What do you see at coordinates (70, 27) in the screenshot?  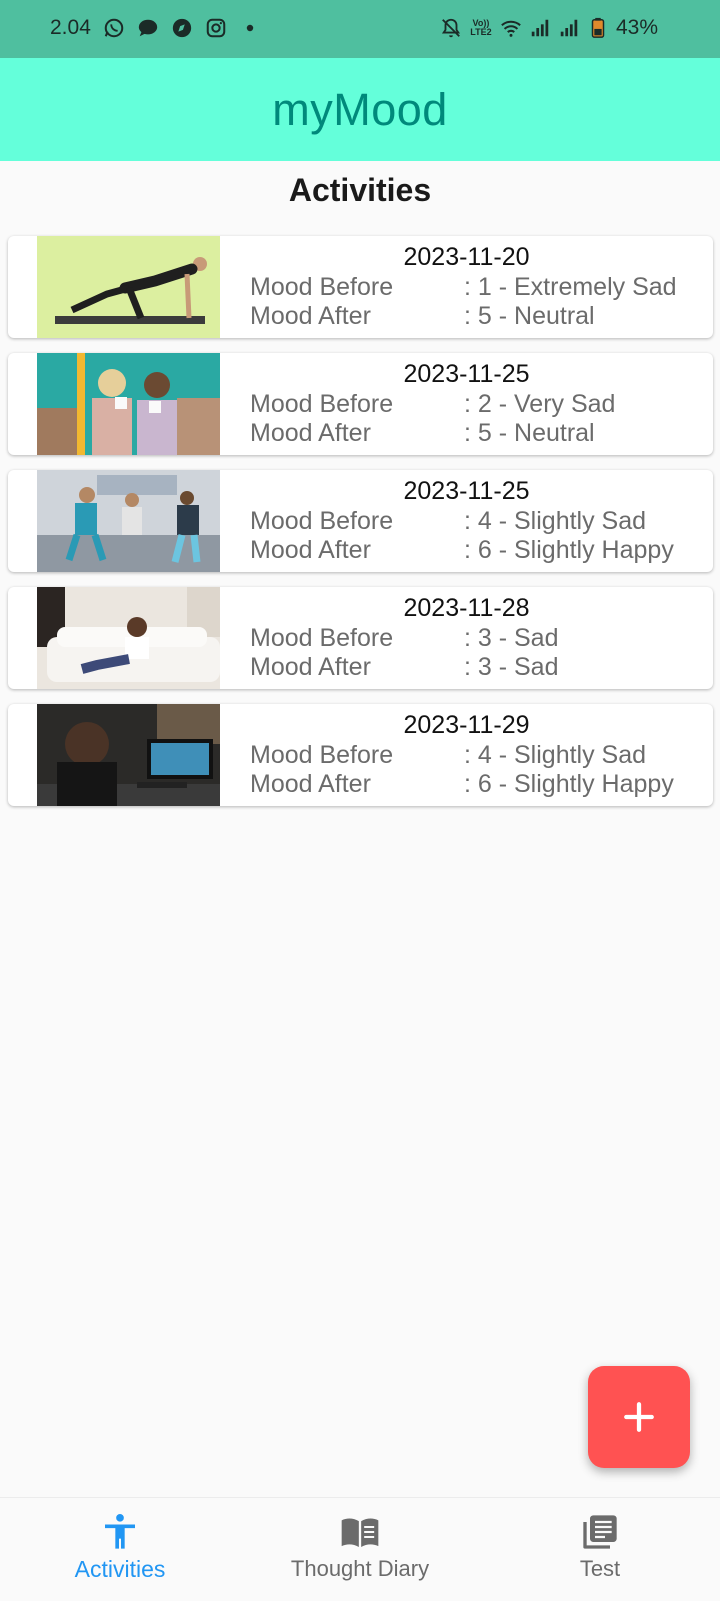 I see `status-time: 2.04` at bounding box center [70, 27].